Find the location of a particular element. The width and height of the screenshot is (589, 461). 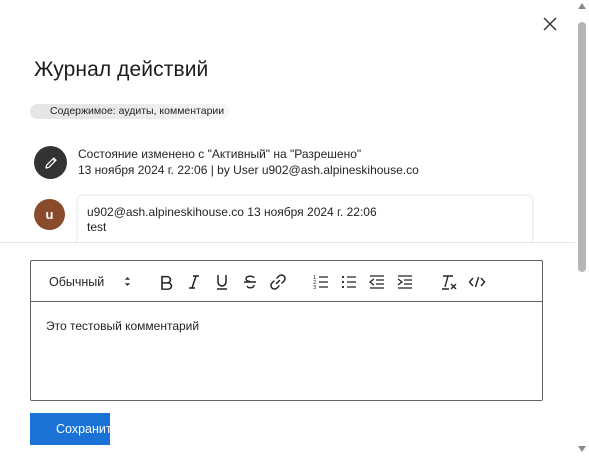

audit-avatar is located at coordinates (50, 162).